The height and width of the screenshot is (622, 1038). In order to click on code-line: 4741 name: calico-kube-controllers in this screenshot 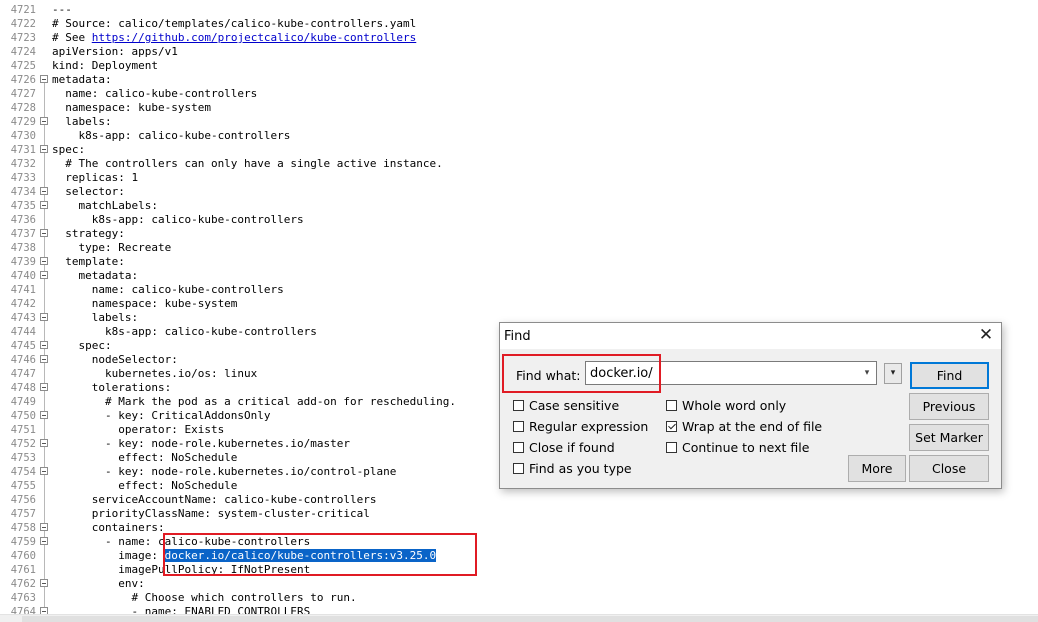, I will do `click(519, 290)`.